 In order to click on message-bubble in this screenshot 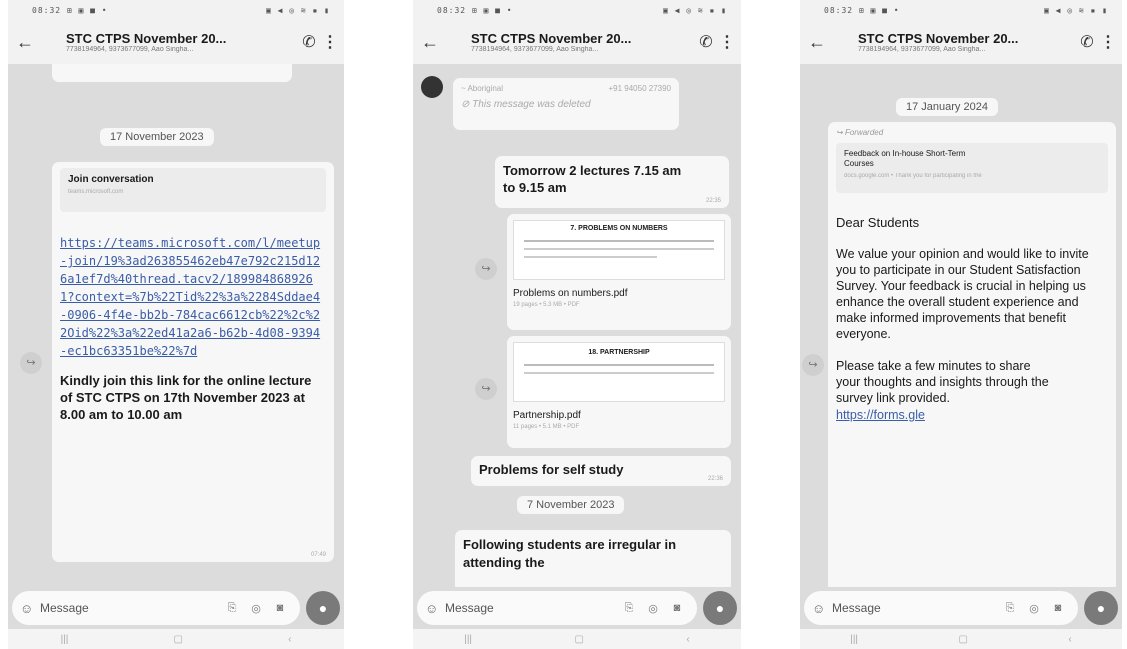, I will do `click(172, 73)`.